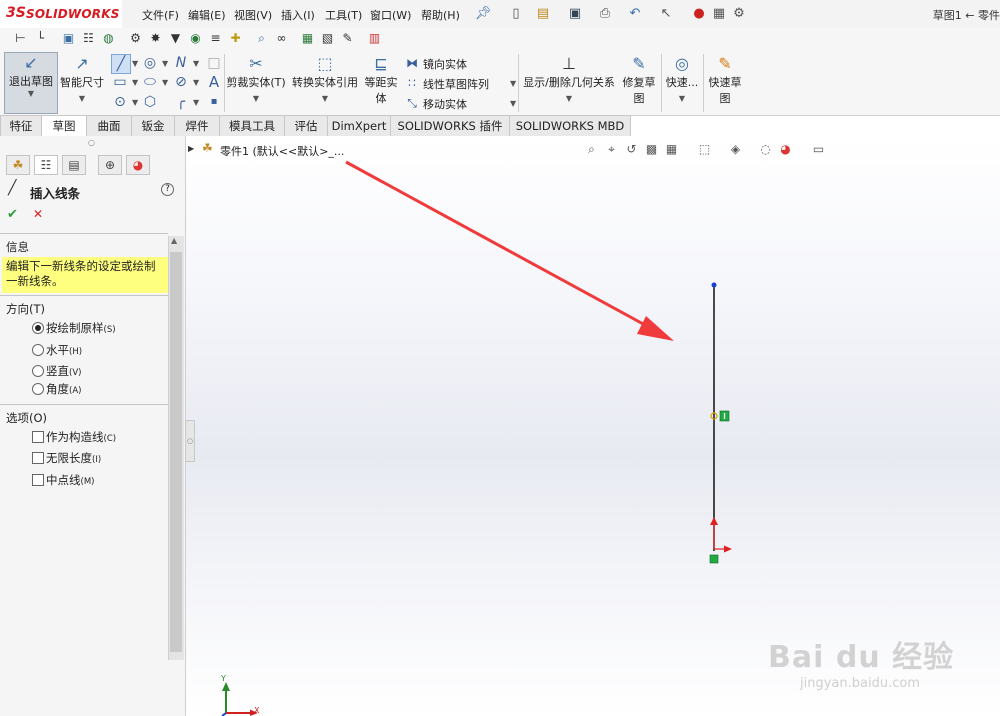  What do you see at coordinates (17, 247) in the screenshot?
I see `info-section-header: 信息` at bounding box center [17, 247].